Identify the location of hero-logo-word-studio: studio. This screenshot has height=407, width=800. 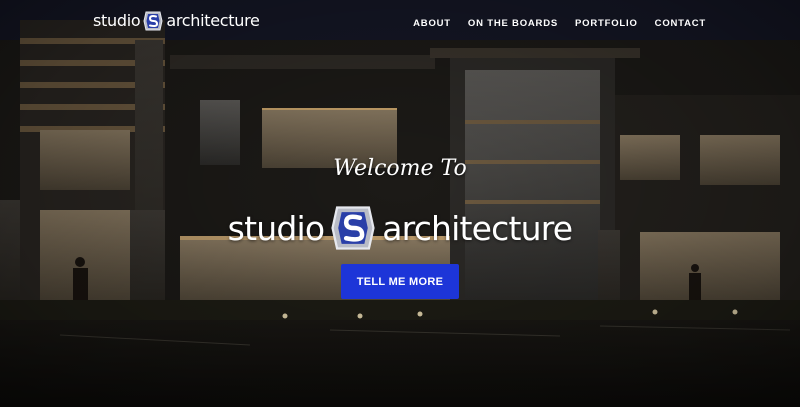
(276, 228).